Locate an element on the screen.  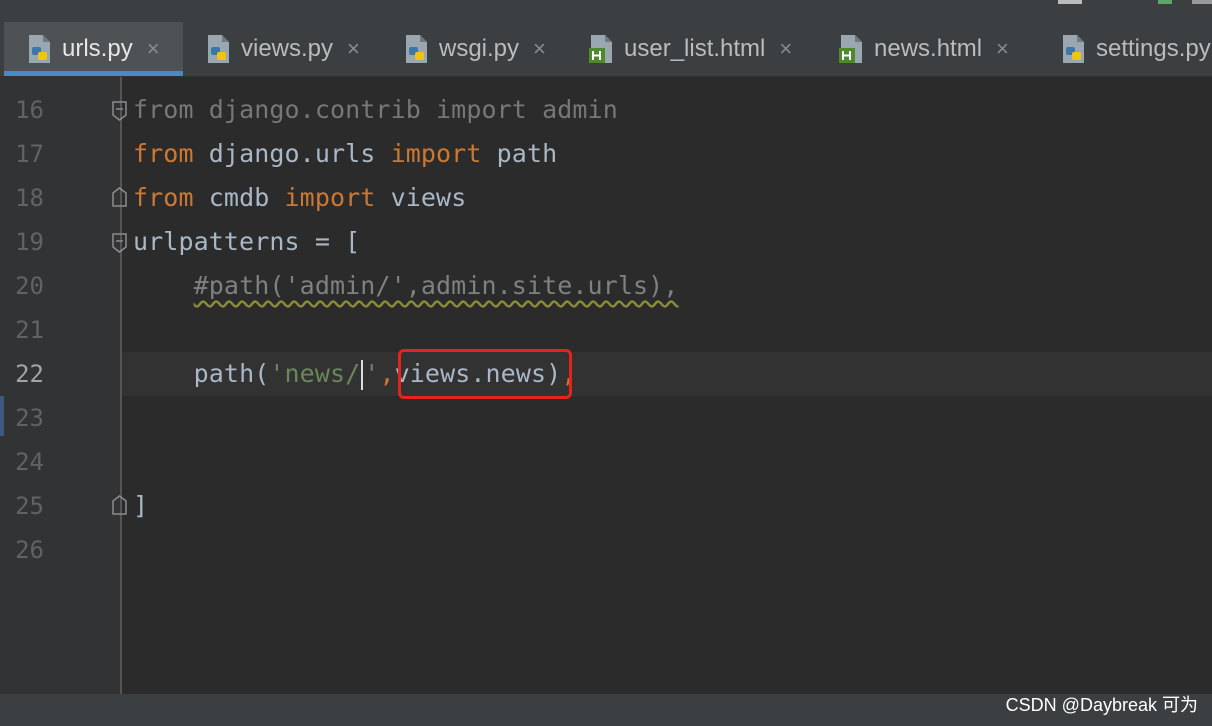
code-line-20: #path('admin/',admin.site.urls), is located at coordinates (406, 286).